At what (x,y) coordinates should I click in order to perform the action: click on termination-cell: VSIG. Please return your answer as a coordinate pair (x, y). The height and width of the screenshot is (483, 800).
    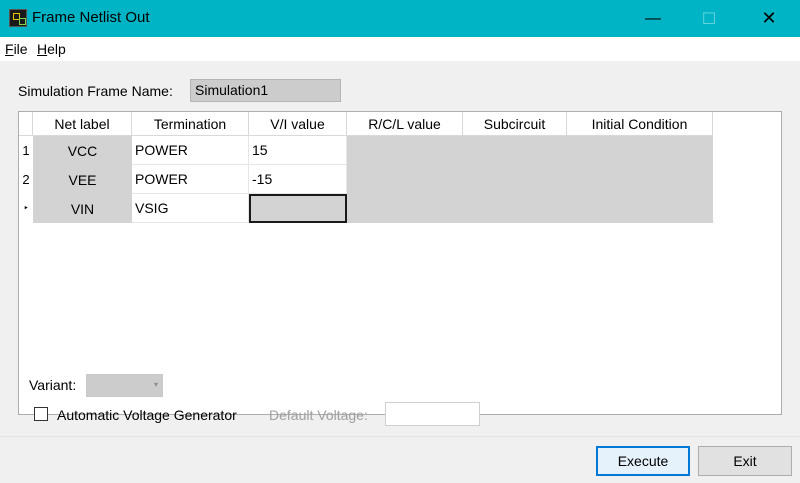
    Looking at the image, I should click on (190, 208).